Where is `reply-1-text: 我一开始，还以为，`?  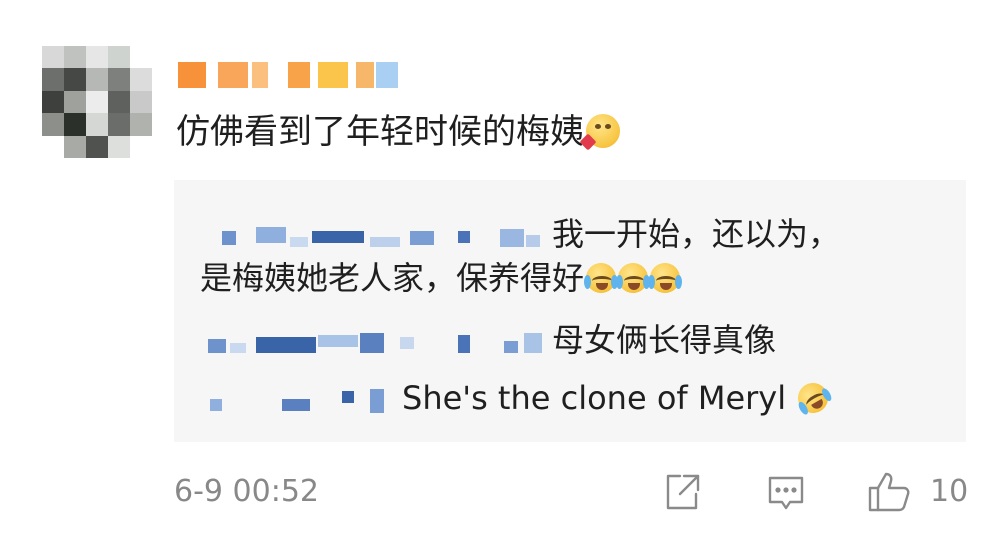
reply-1-text: 我一开始，还以为， is located at coordinates (696, 234).